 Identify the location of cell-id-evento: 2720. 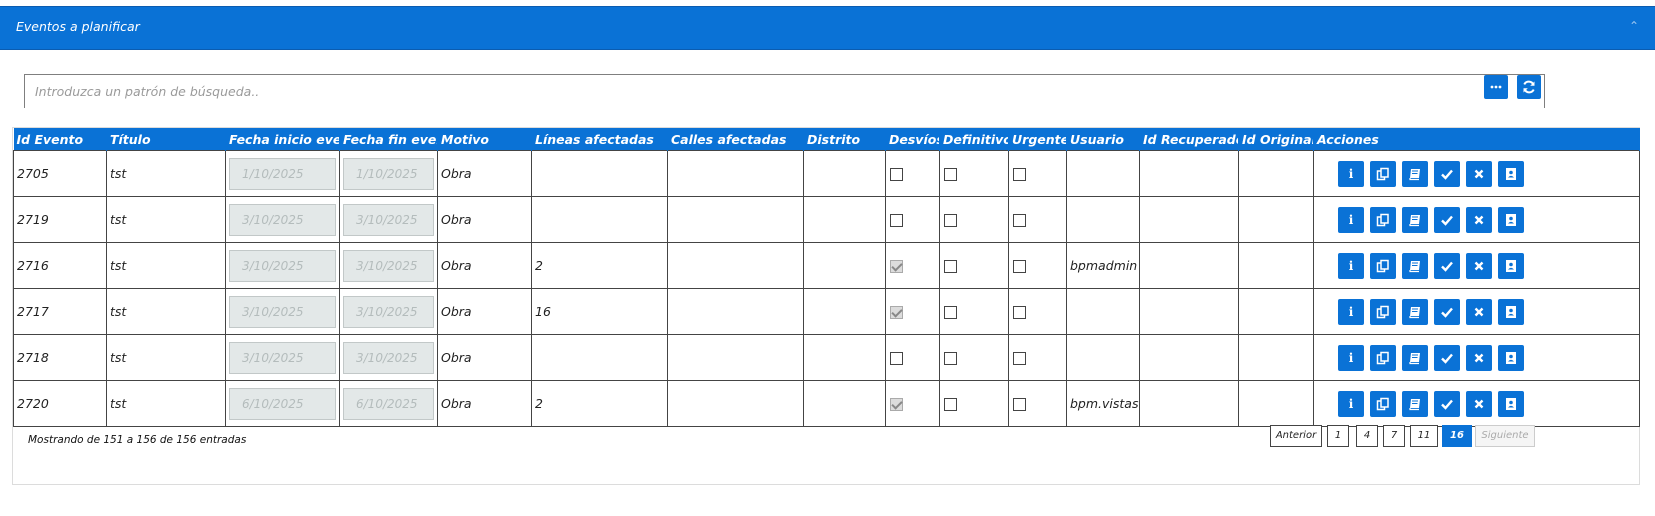
(60, 403).